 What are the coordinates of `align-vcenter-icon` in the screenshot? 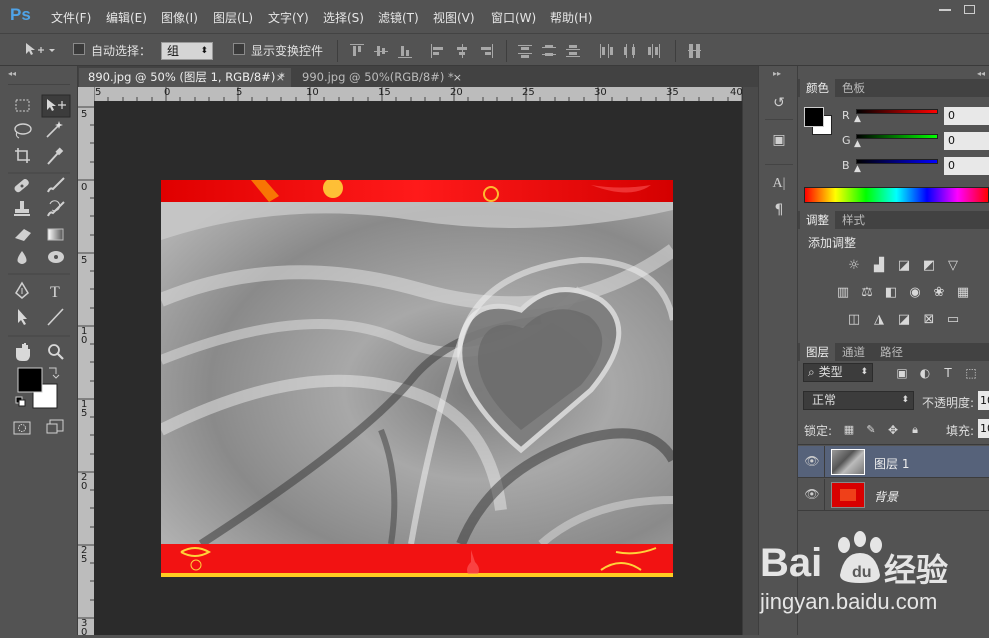 It's located at (381, 51).